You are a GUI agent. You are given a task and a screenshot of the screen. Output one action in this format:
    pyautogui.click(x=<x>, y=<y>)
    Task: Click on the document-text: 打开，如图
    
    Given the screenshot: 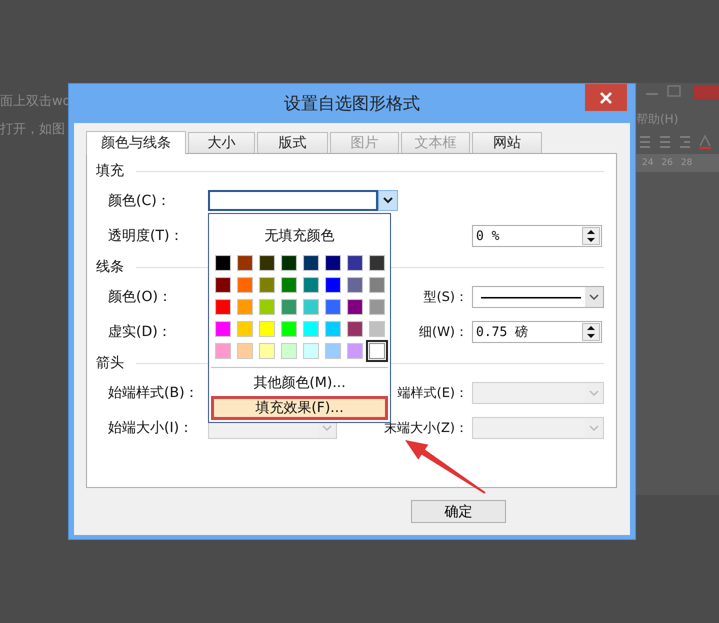 What is the action you would take?
    pyautogui.click(x=33, y=130)
    